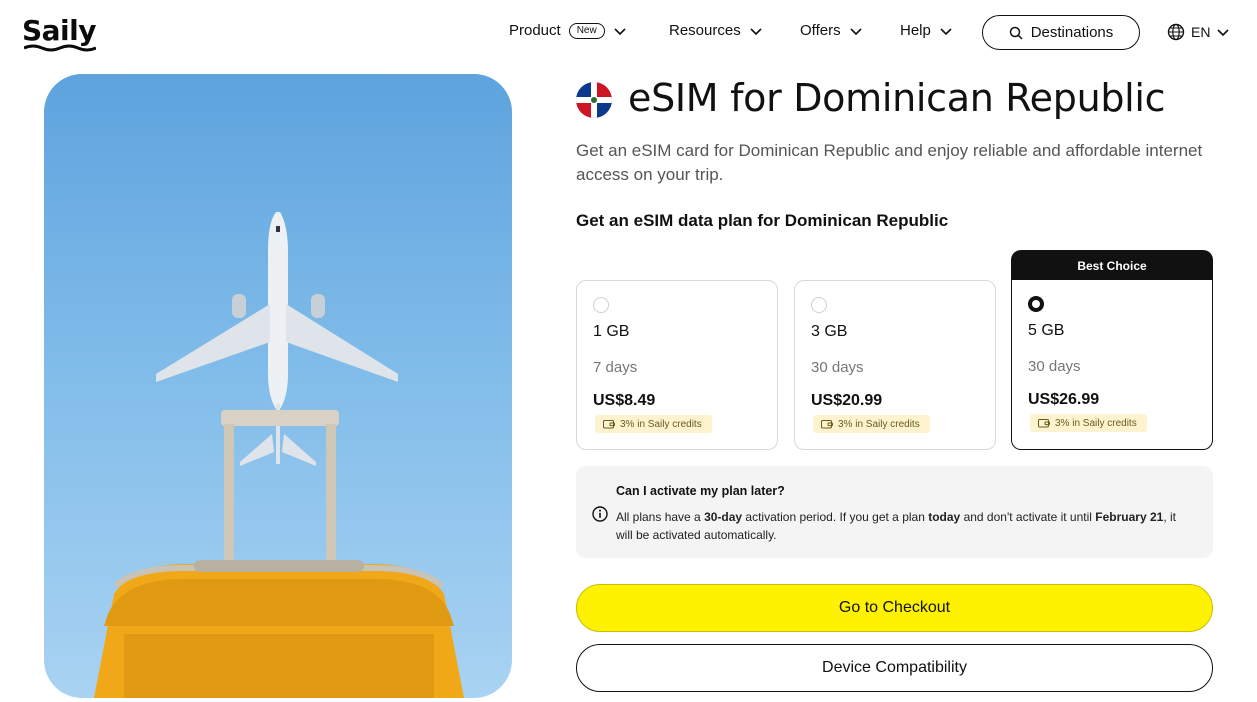  I want to click on info-icon, so click(600, 514).